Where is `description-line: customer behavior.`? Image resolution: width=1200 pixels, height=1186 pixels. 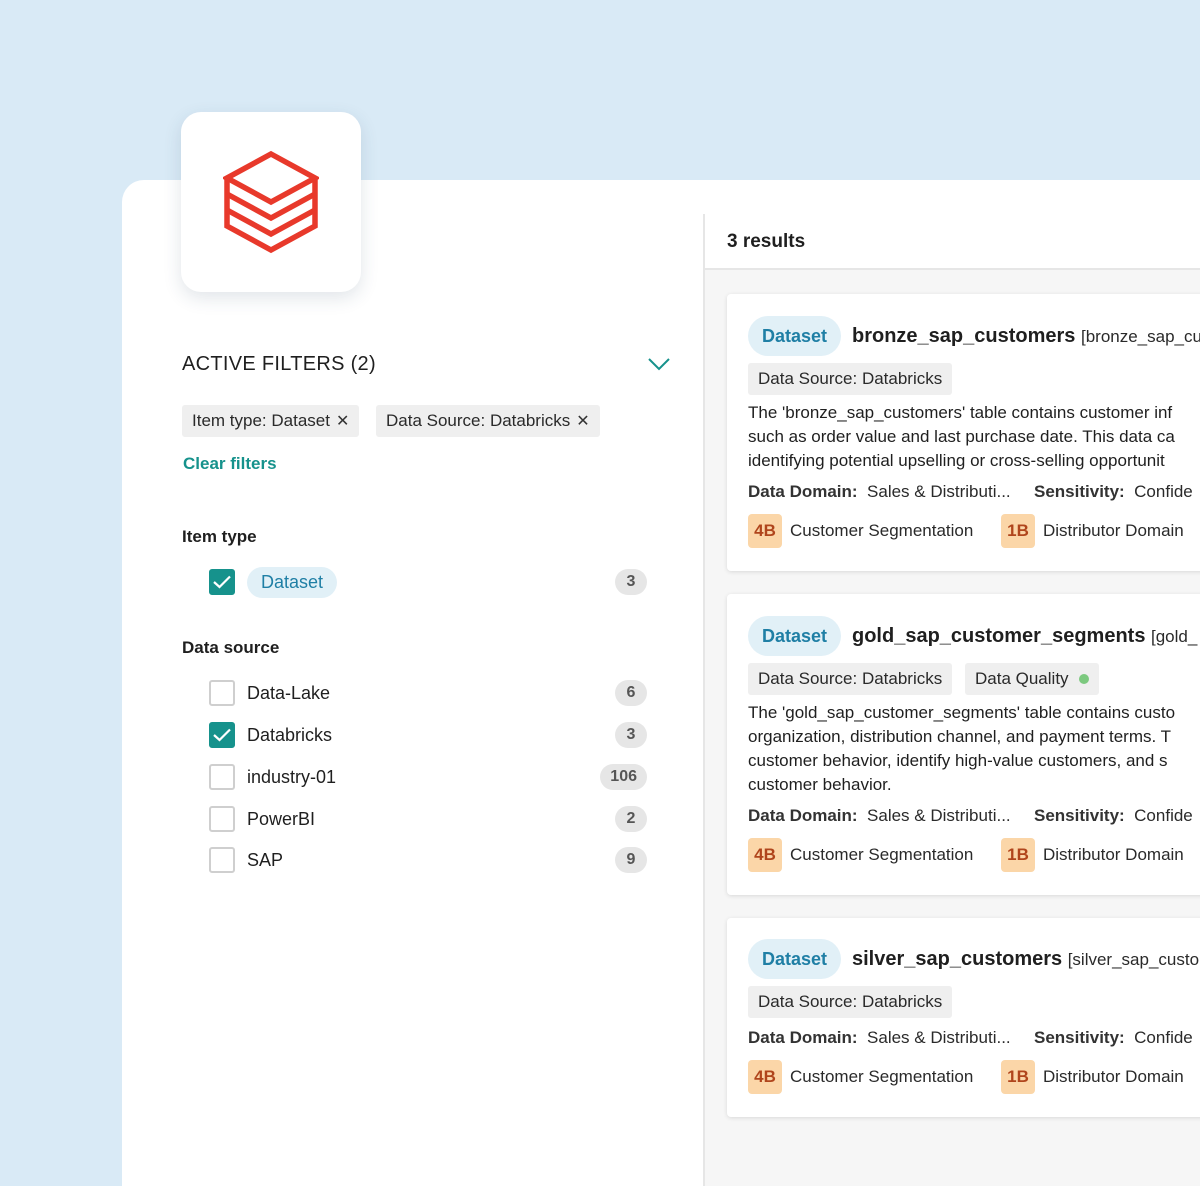 description-line: customer behavior. is located at coordinates (820, 784).